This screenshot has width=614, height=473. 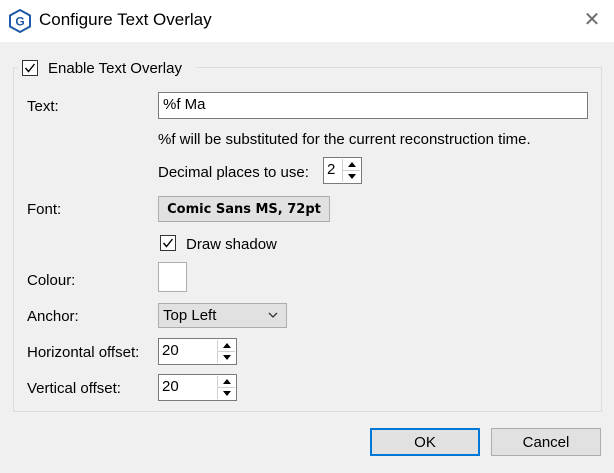 I want to click on chevron-down-icon, so click(x=273, y=315).